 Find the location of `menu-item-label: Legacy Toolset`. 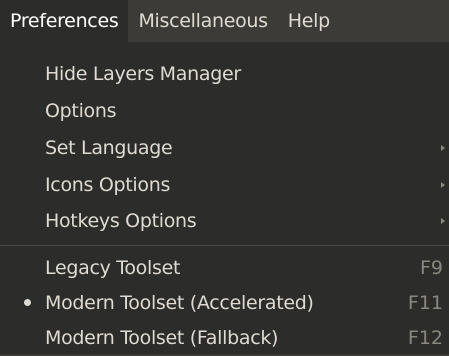

menu-item-label: Legacy Toolset is located at coordinates (113, 267).